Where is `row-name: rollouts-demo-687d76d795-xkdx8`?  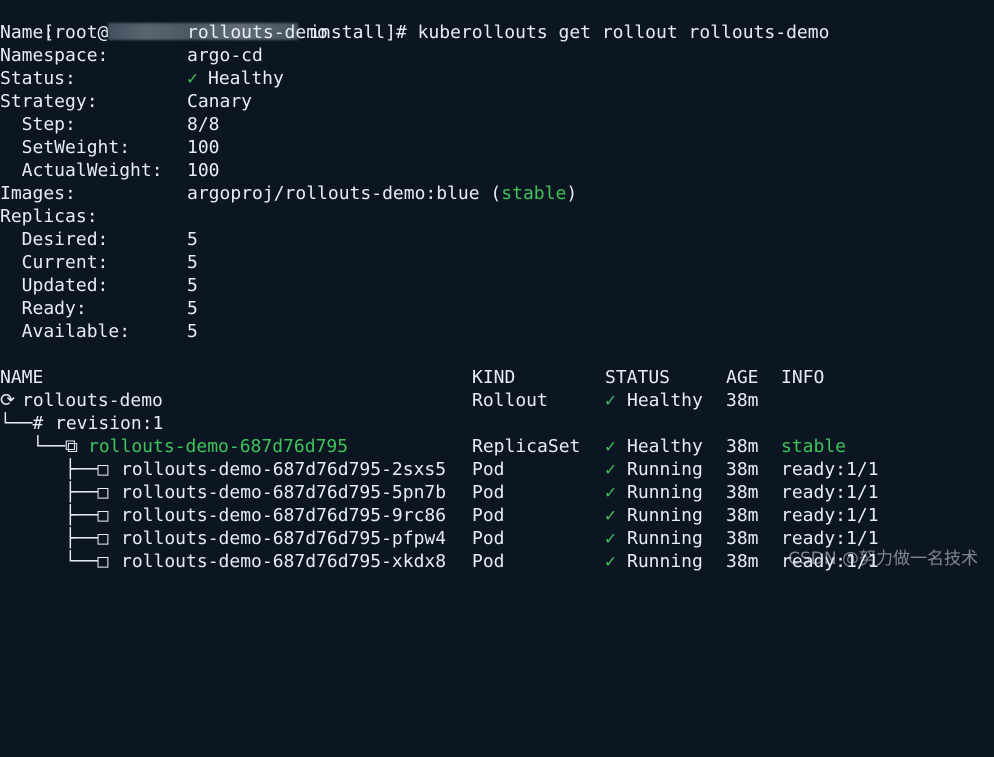
row-name: rollouts-demo-687d76d795-xkdx8 is located at coordinates (284, 561).